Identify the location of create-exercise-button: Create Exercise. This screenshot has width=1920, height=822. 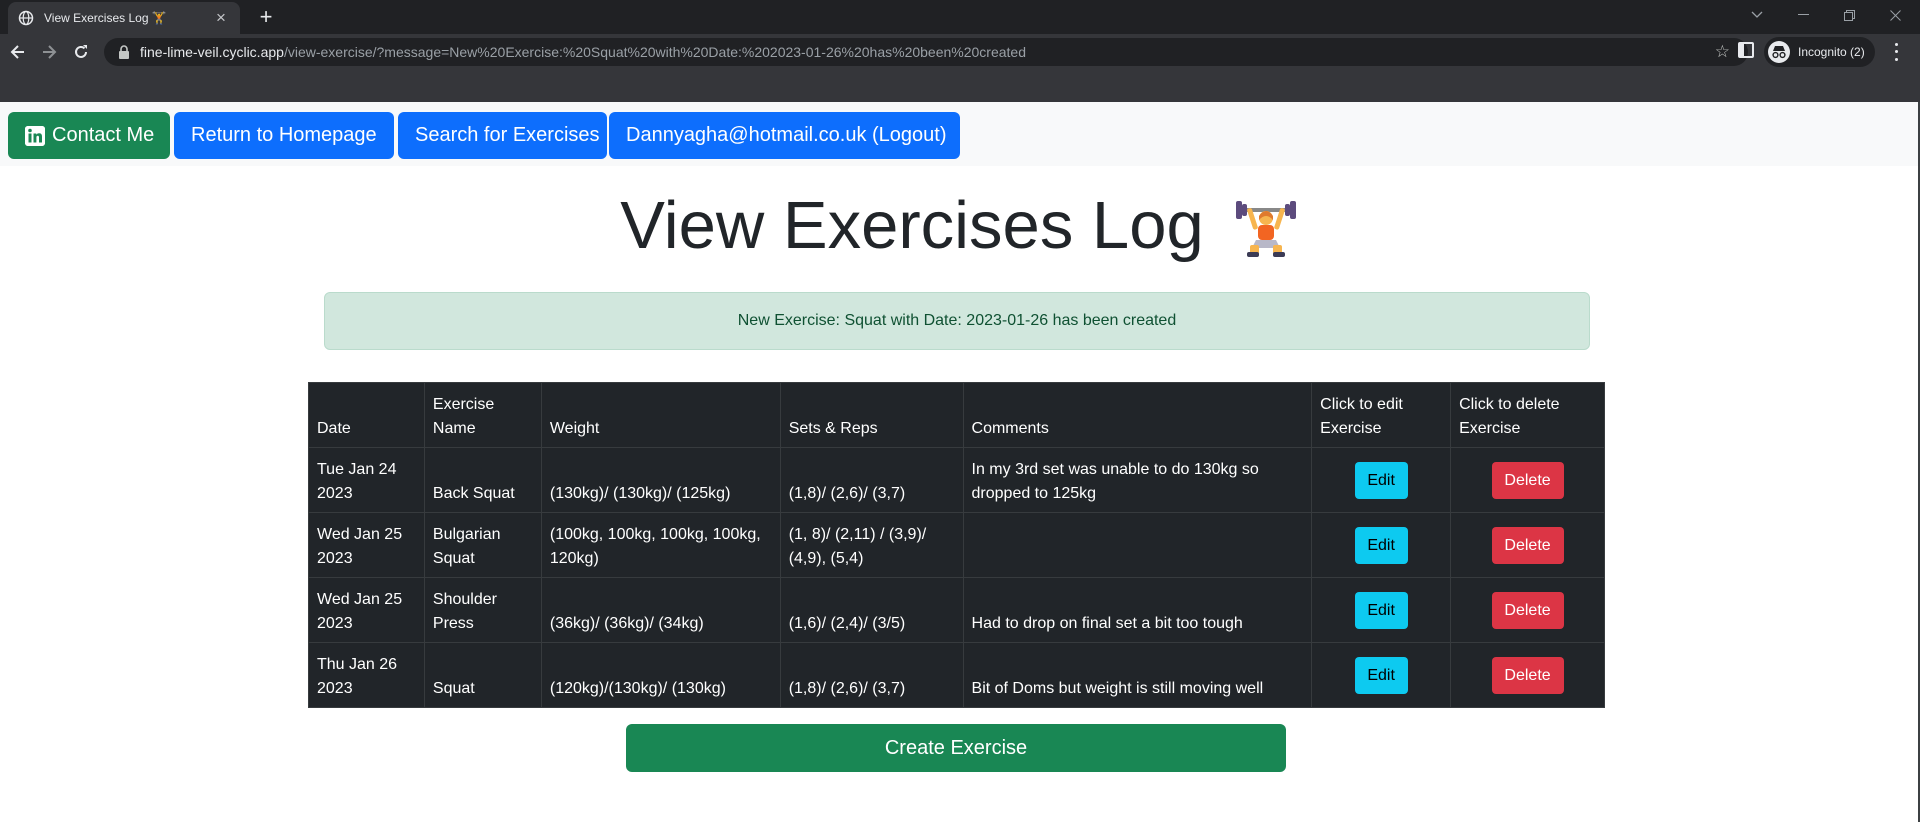
(956, 748).